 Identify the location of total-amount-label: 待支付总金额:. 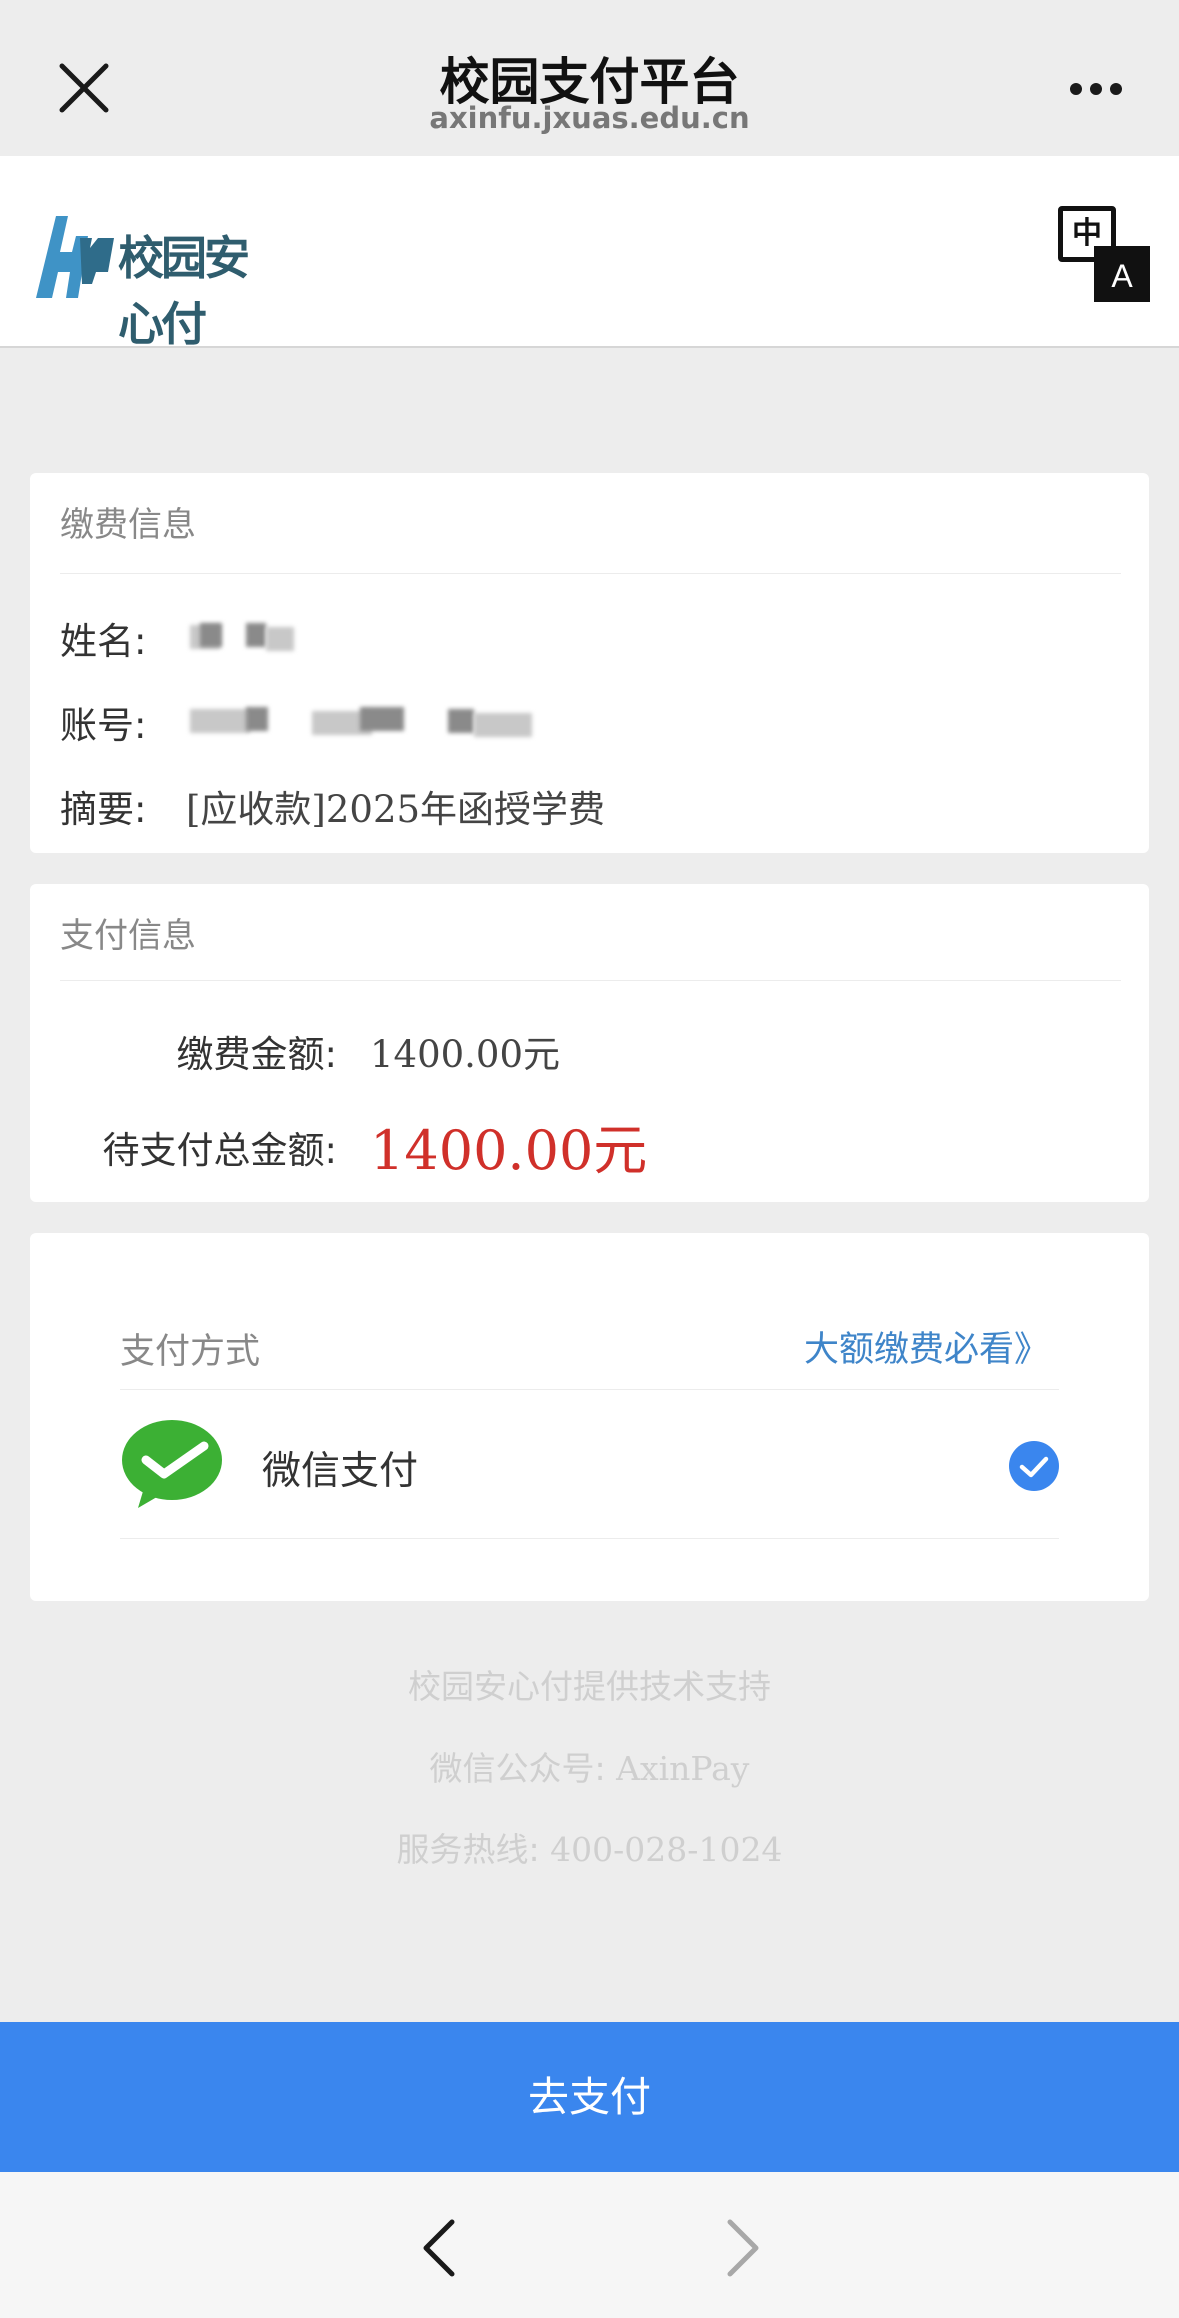
(219, 1150).